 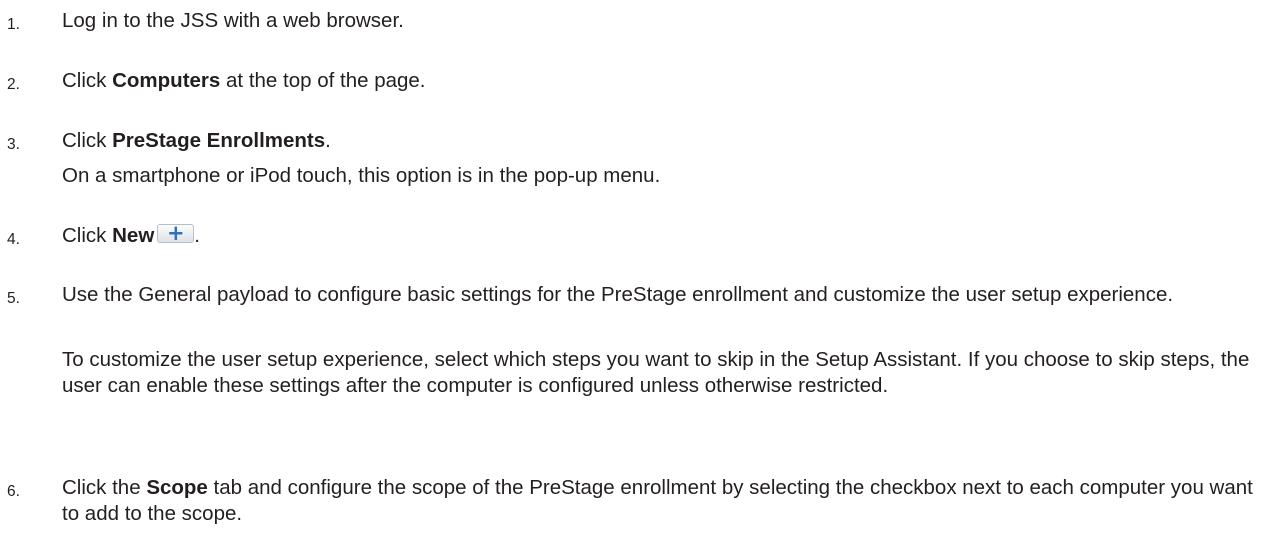 What do you see at coordinates (13, 239) in the screenshot?
I see `step-number: 4.` at bounding box center [13, 239].